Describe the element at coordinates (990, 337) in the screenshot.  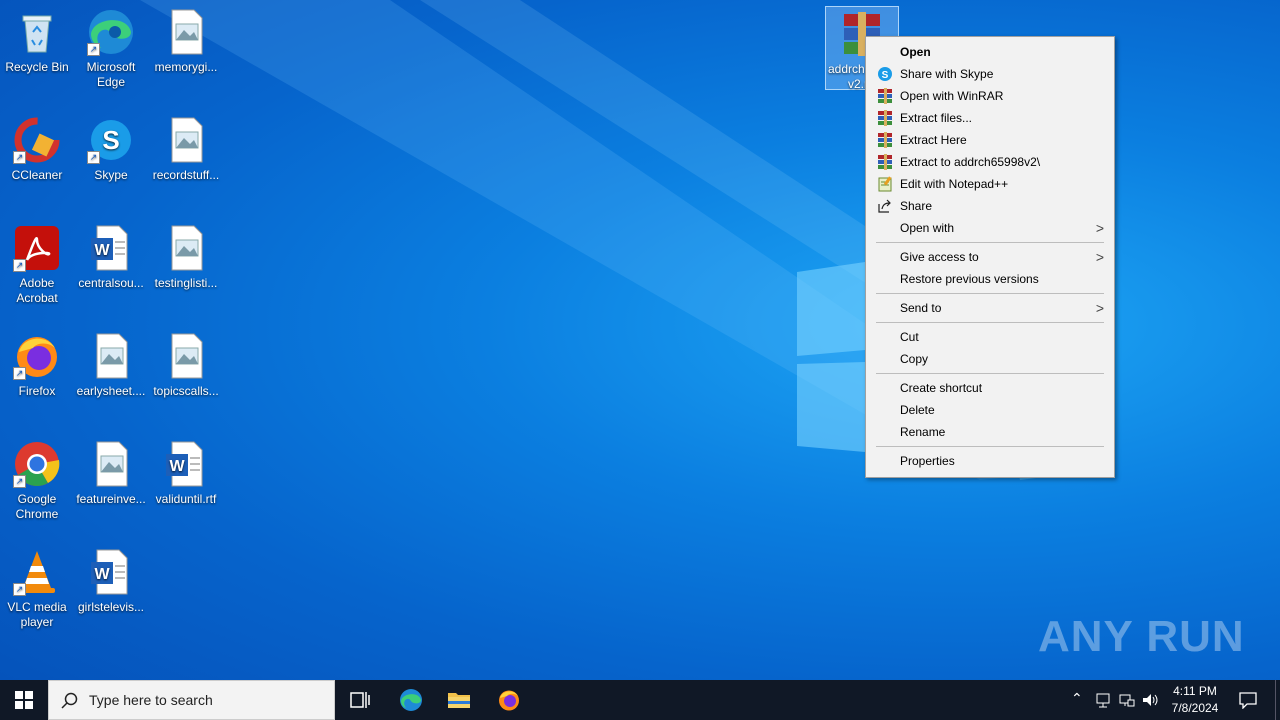
I see `menu-item-cut: Cut` at that location.